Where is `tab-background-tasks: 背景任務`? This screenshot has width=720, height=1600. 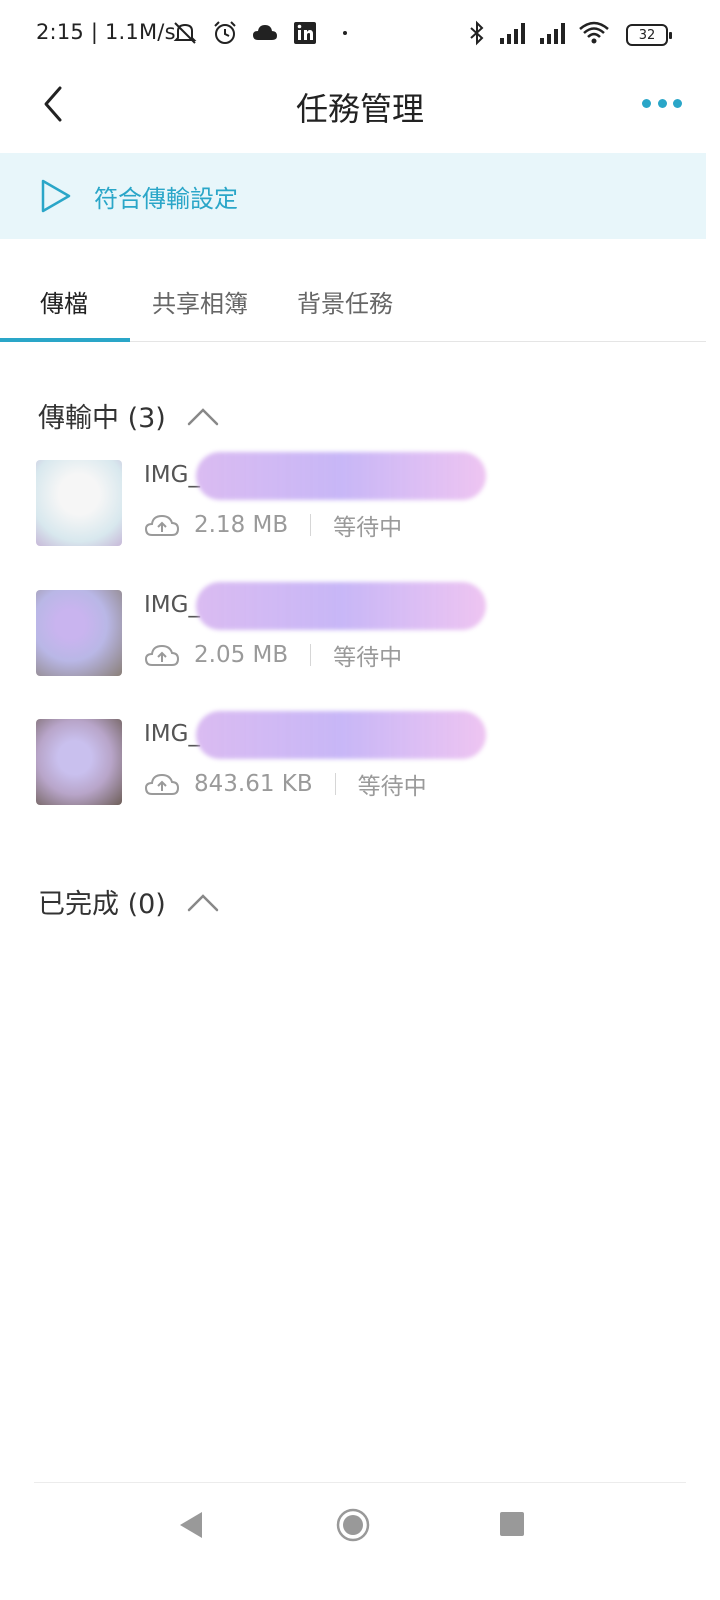
tab-background-tasks: 背景任務 is located at coordinates (345, 301).